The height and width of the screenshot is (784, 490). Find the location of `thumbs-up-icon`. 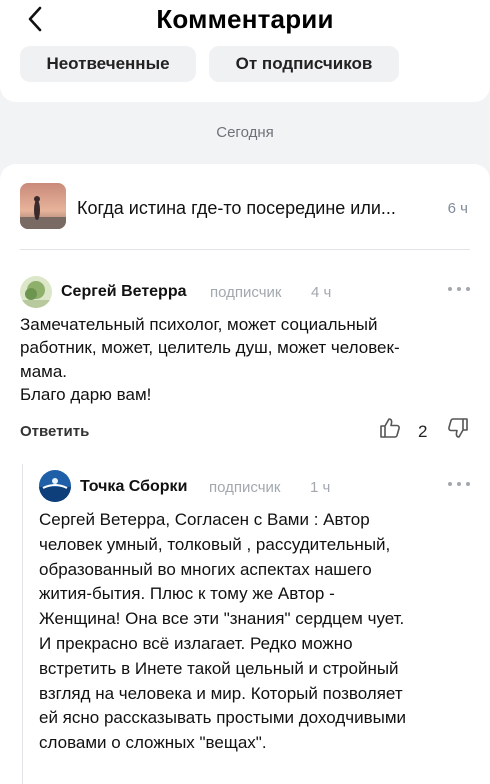

thumbs-up-icon is located at coordinates (390, 428).